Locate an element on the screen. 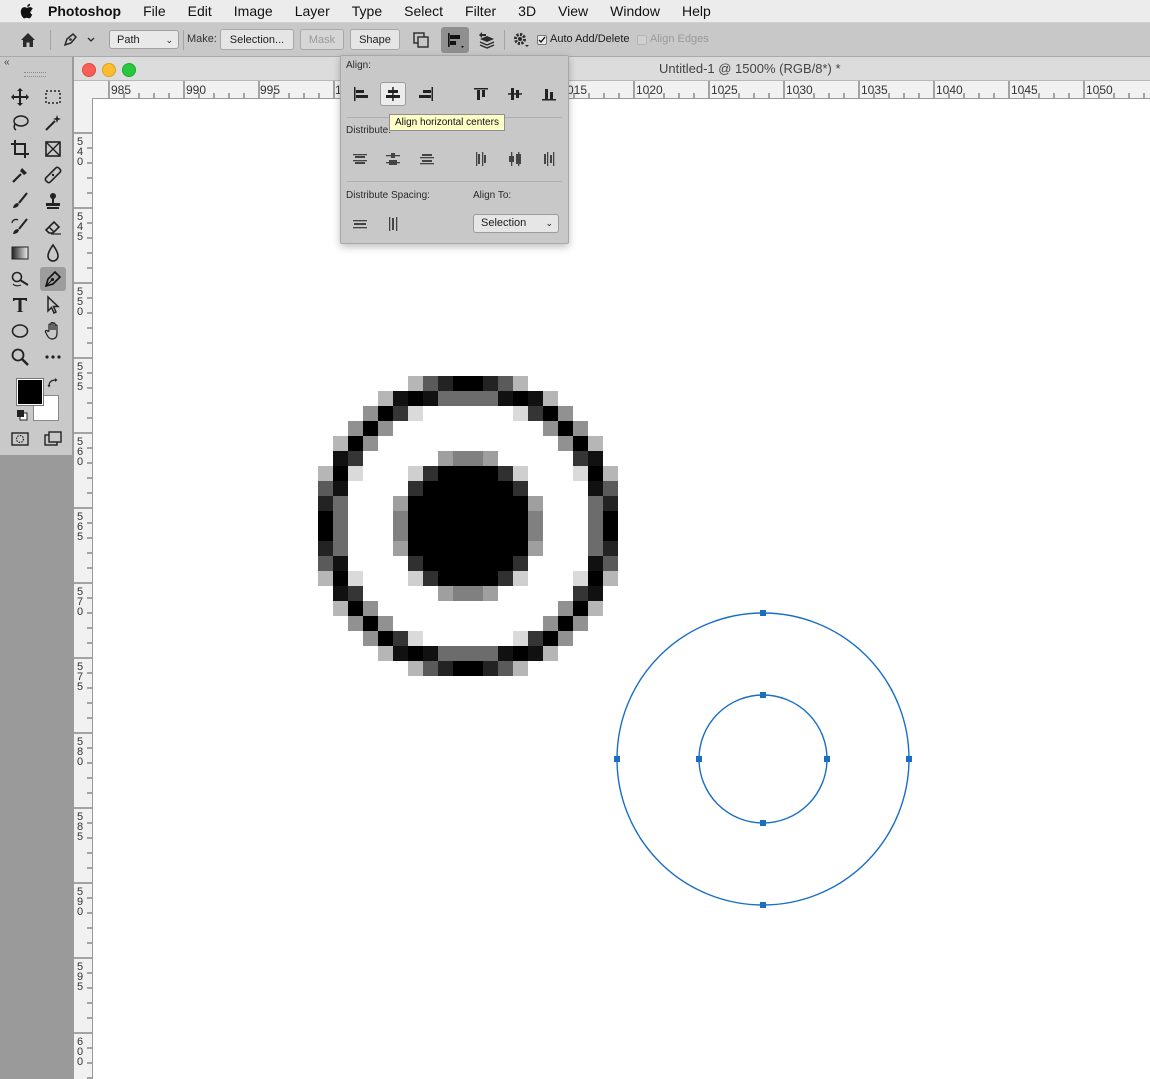 The image size is (1150, 1079). menu-window: Window is located at coordinates (635, 11).